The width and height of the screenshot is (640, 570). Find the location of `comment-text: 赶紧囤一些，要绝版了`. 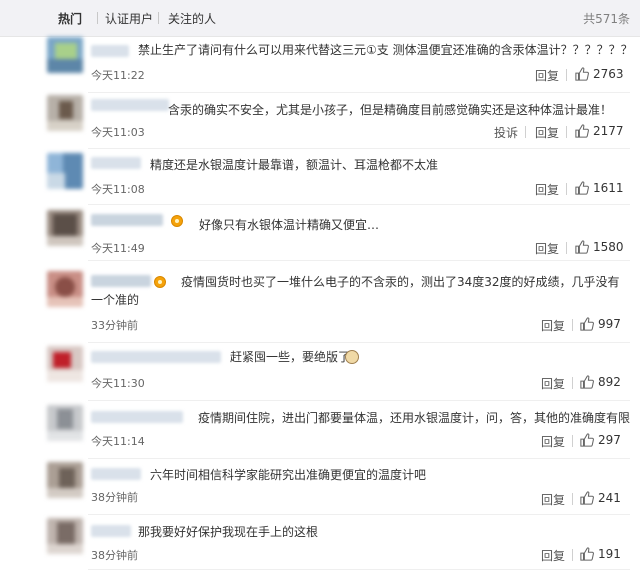

comment-text: 赶紧囤一些，要绝版了 is located at coordinates (290, 357).